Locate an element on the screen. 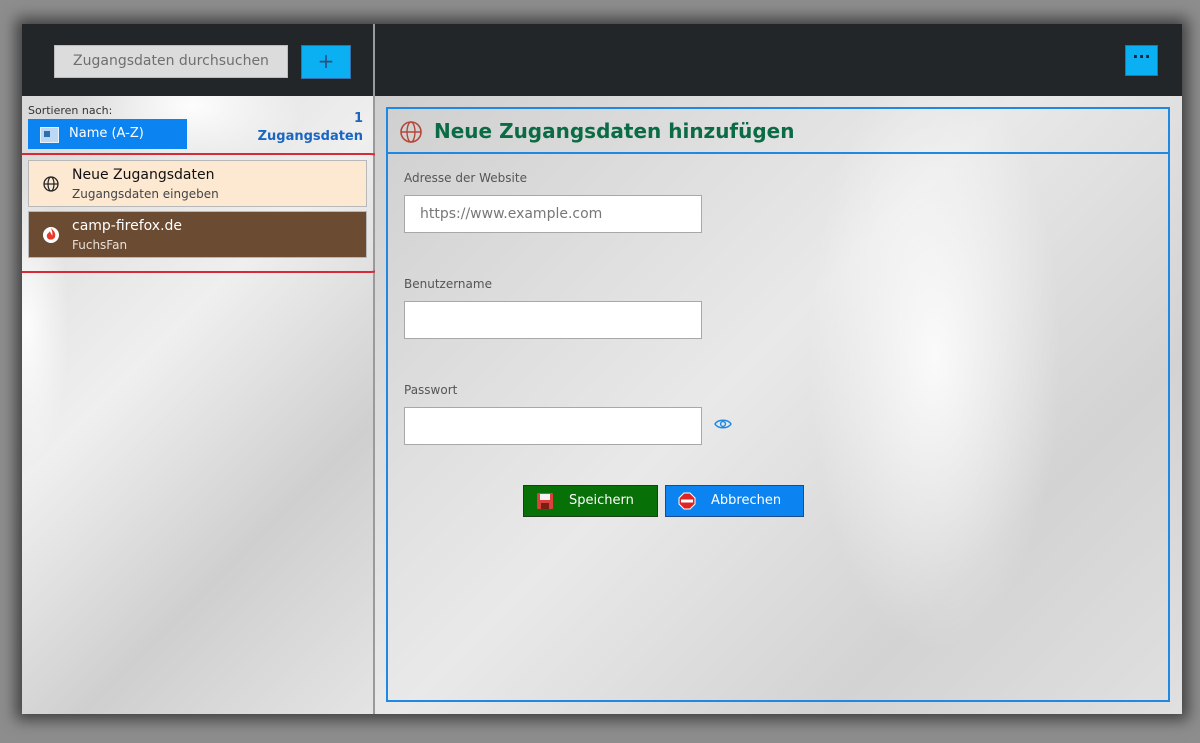 This screenshot has width=1200, height=743. website-label: Adresse der Website is located at coordinates (465, 178).